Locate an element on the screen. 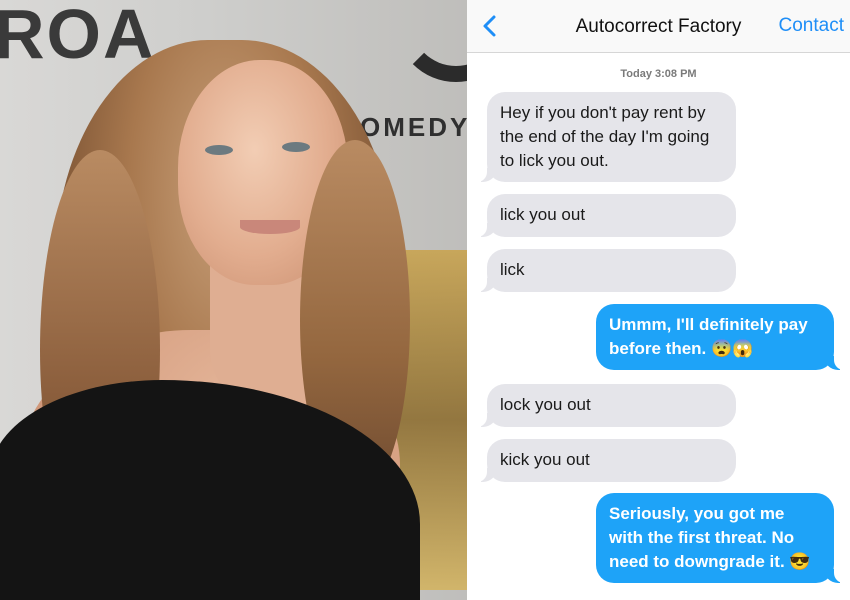  incoming-message: lick is located at coordinates (606, 270).